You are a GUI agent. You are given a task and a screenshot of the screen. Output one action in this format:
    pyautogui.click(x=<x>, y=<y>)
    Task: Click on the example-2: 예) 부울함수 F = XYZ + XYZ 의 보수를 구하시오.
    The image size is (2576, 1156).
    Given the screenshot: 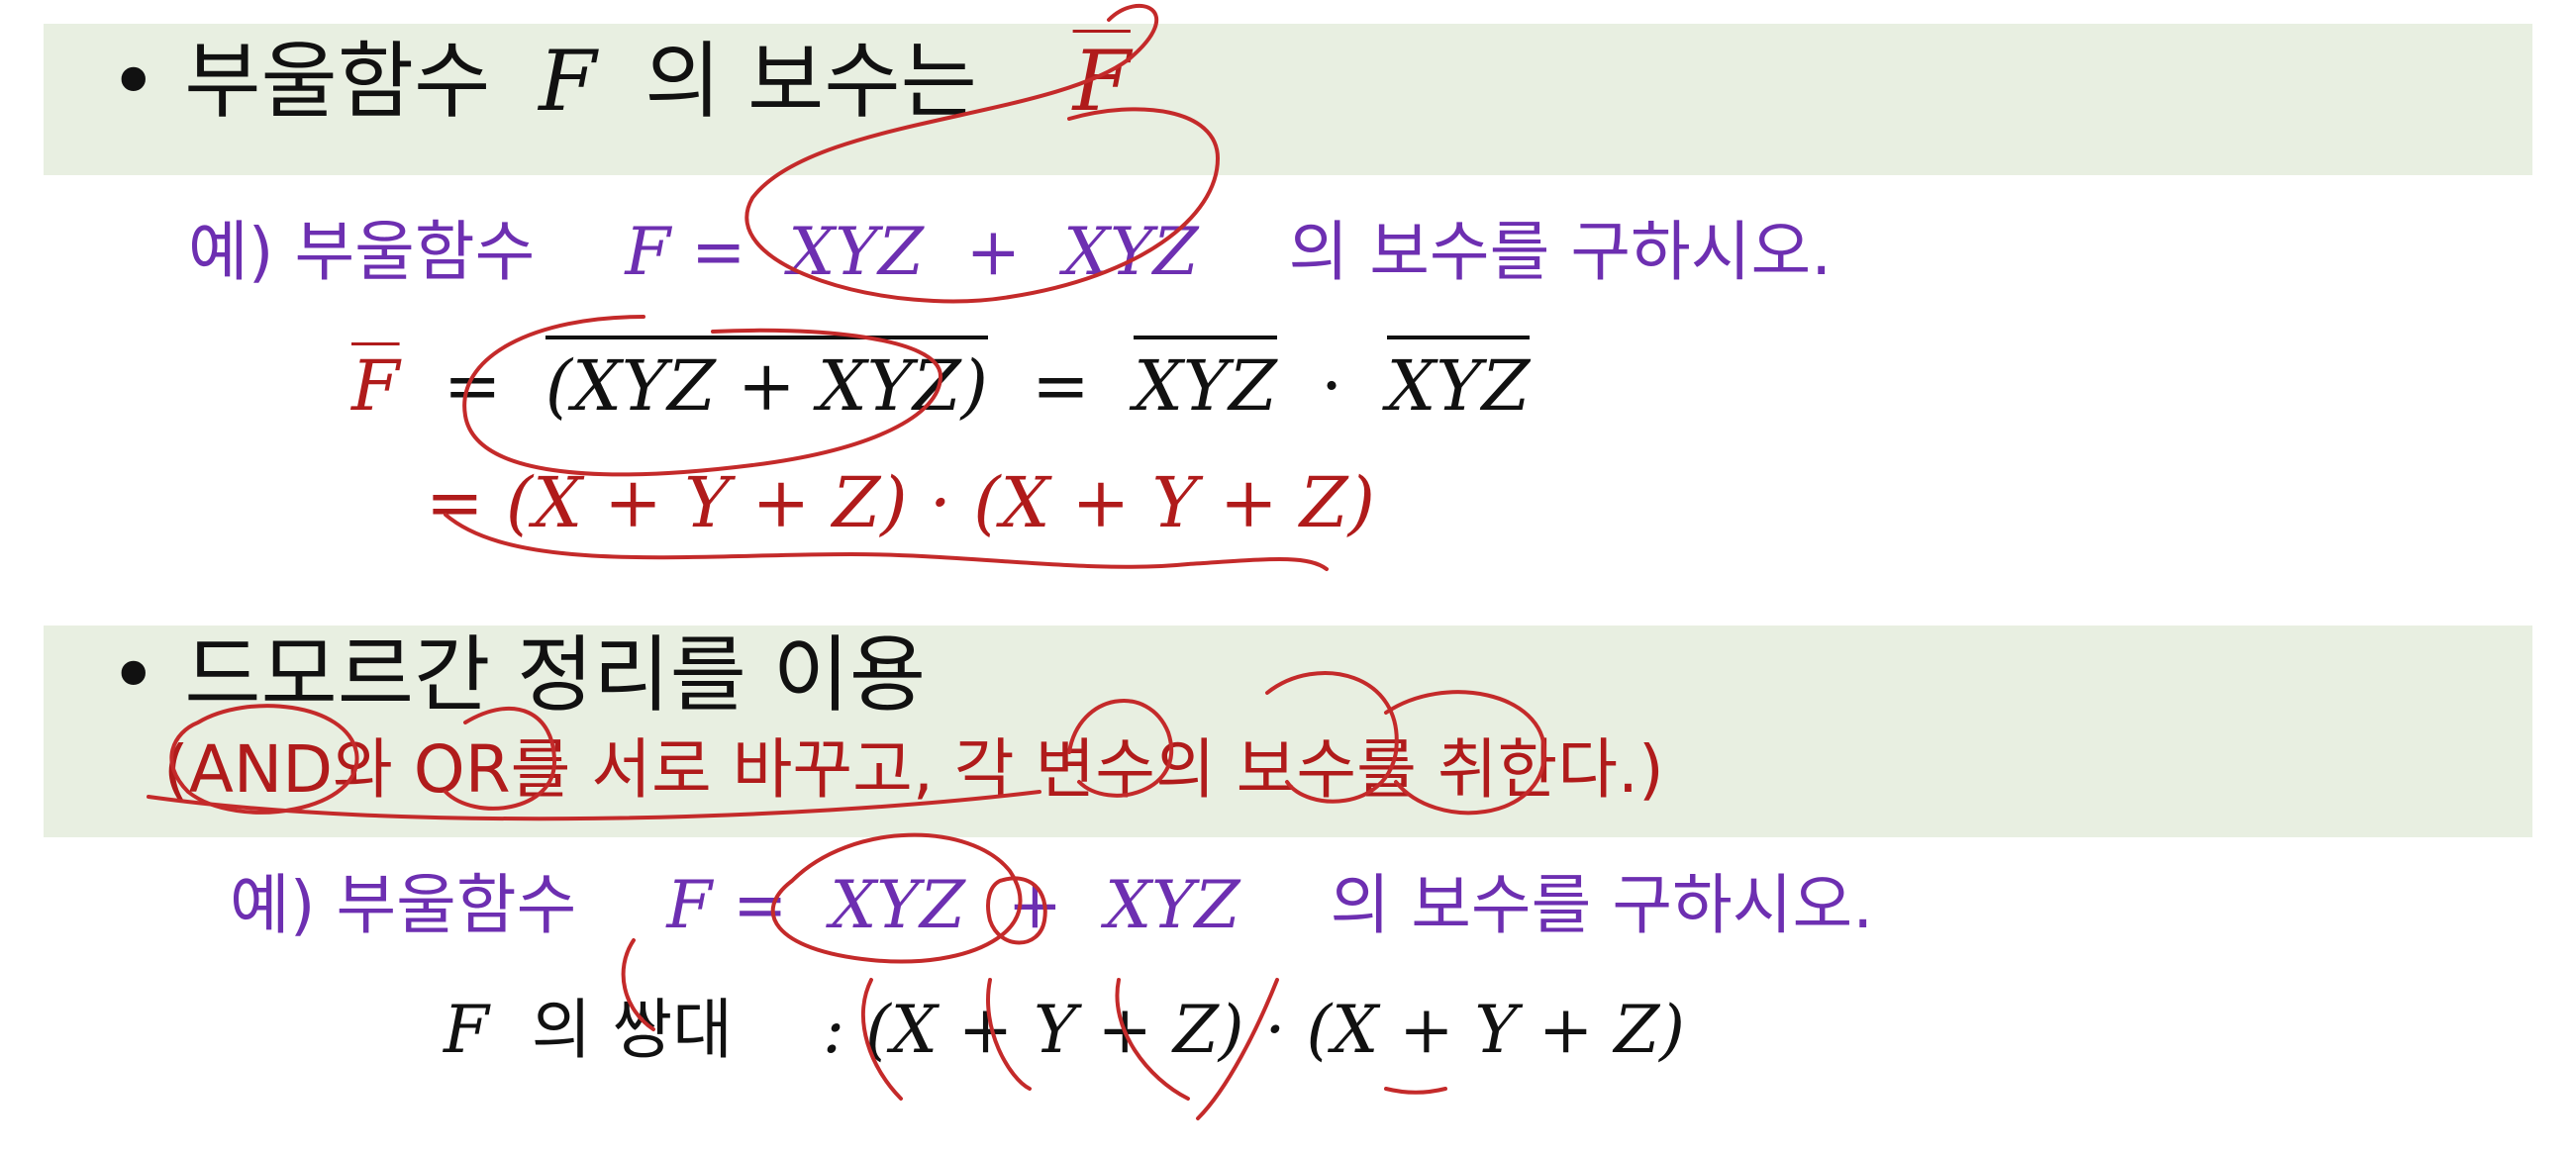 What is the action you would take?
    pyautogui.click(x=1051, y=905)
    